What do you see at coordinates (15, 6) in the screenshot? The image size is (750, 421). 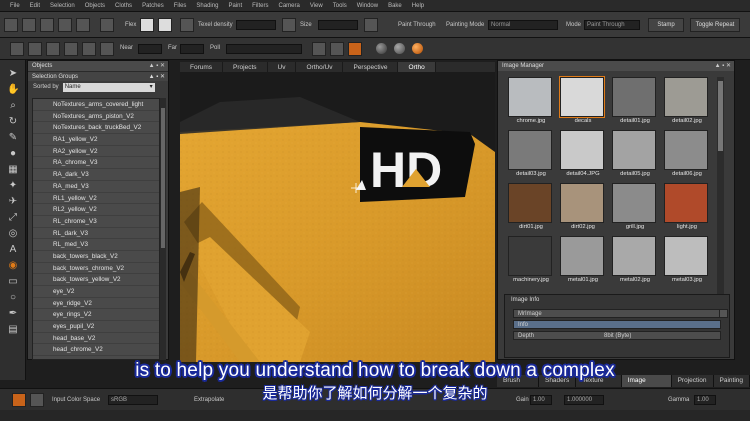 I see `menu-item: File` at bounding box center [15, 6].